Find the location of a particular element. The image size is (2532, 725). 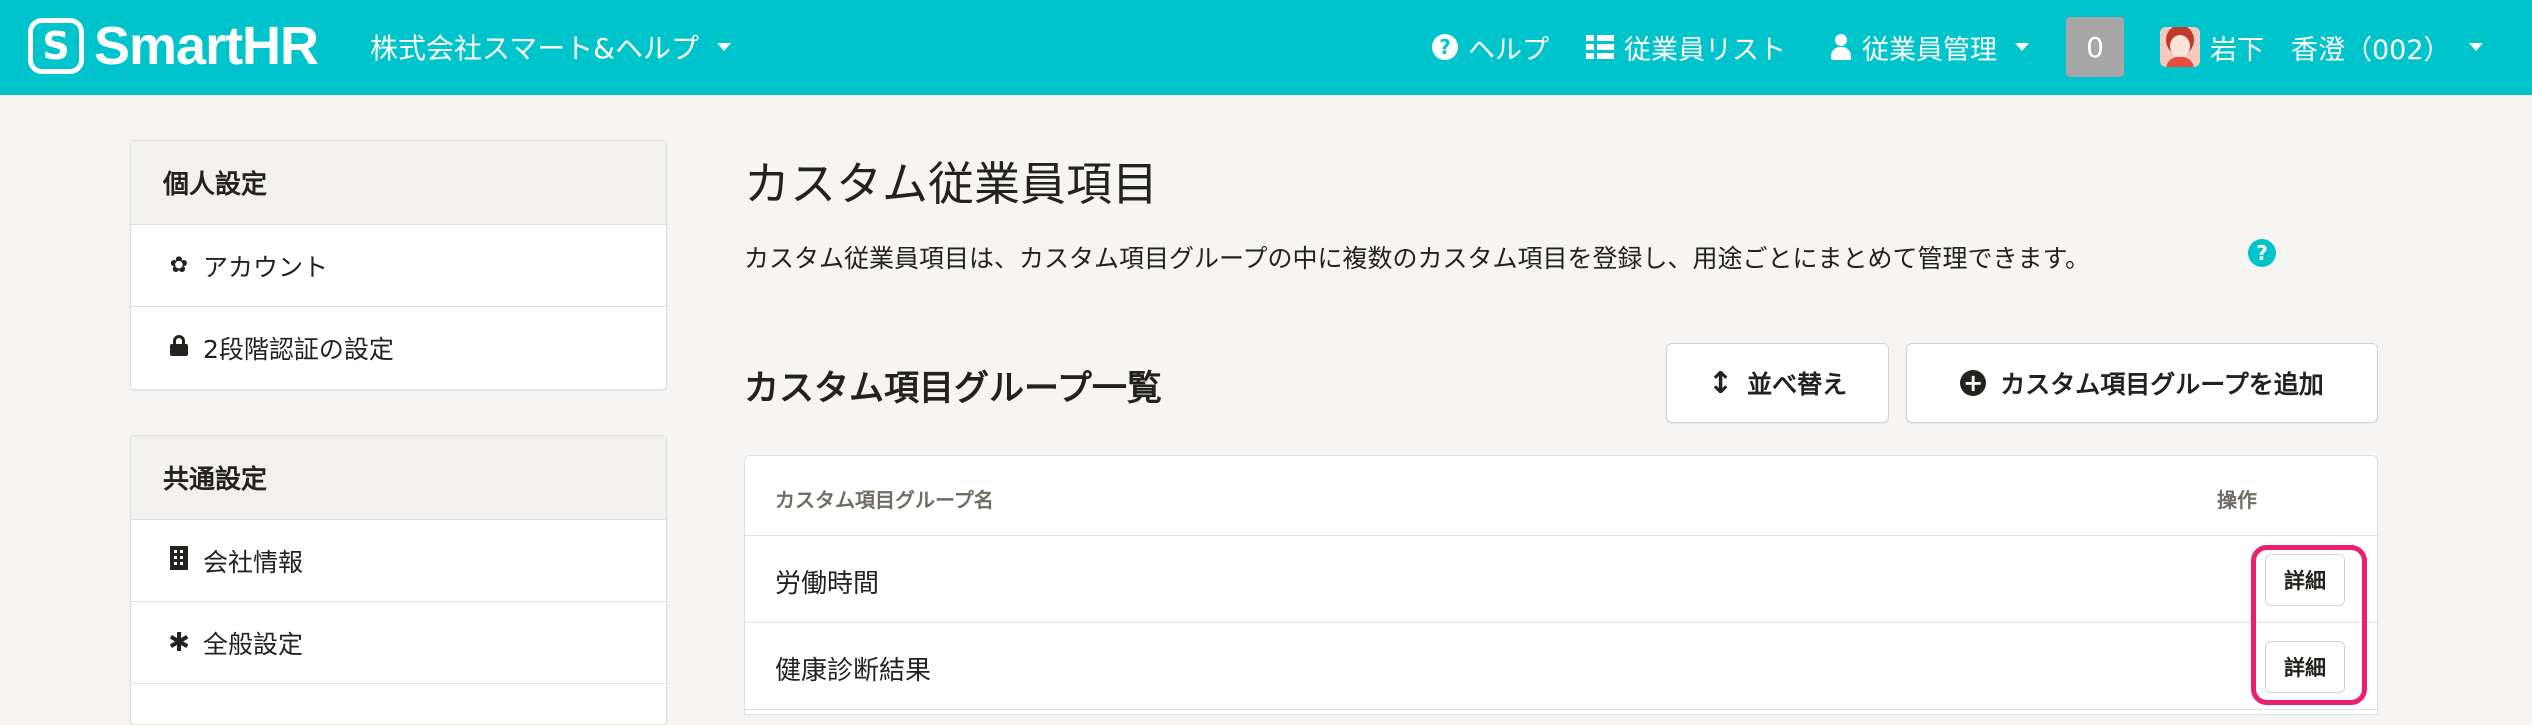

gear-icon: ✿ is located at coordinates (179, 265).